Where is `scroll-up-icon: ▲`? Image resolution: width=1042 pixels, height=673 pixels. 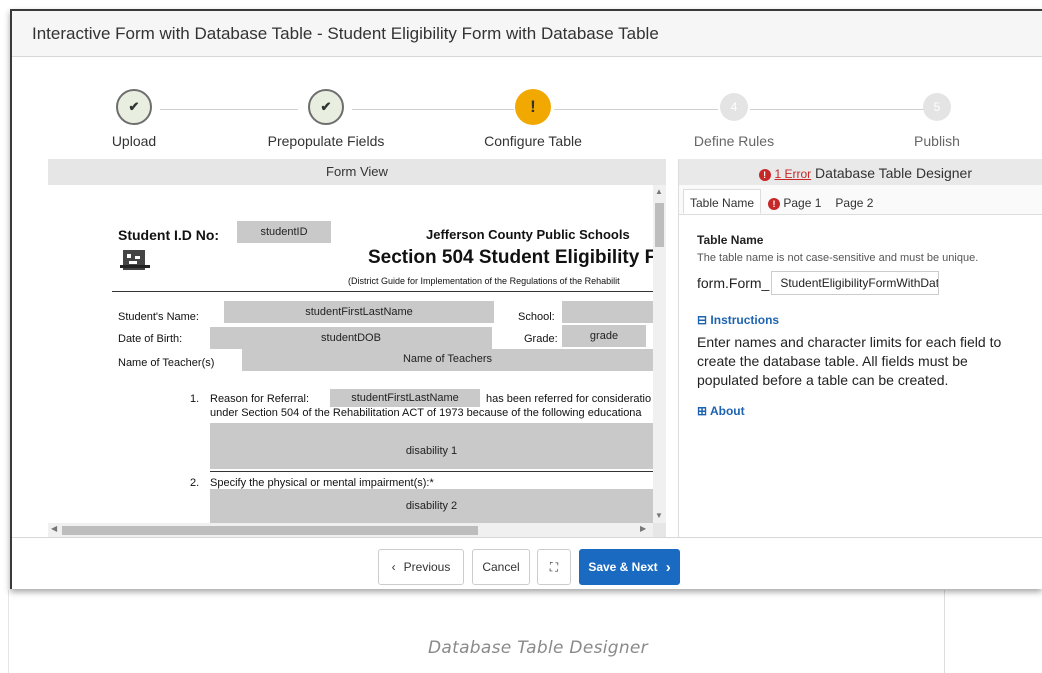 scroll-up-icon: ▲ is located at coordinates (659, 191).